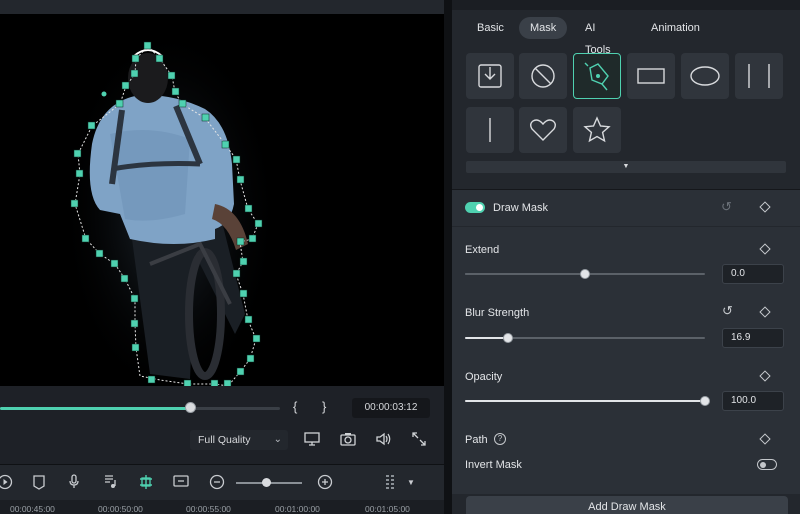  I want to click on tab-mask: Mask, so click(543, 28).